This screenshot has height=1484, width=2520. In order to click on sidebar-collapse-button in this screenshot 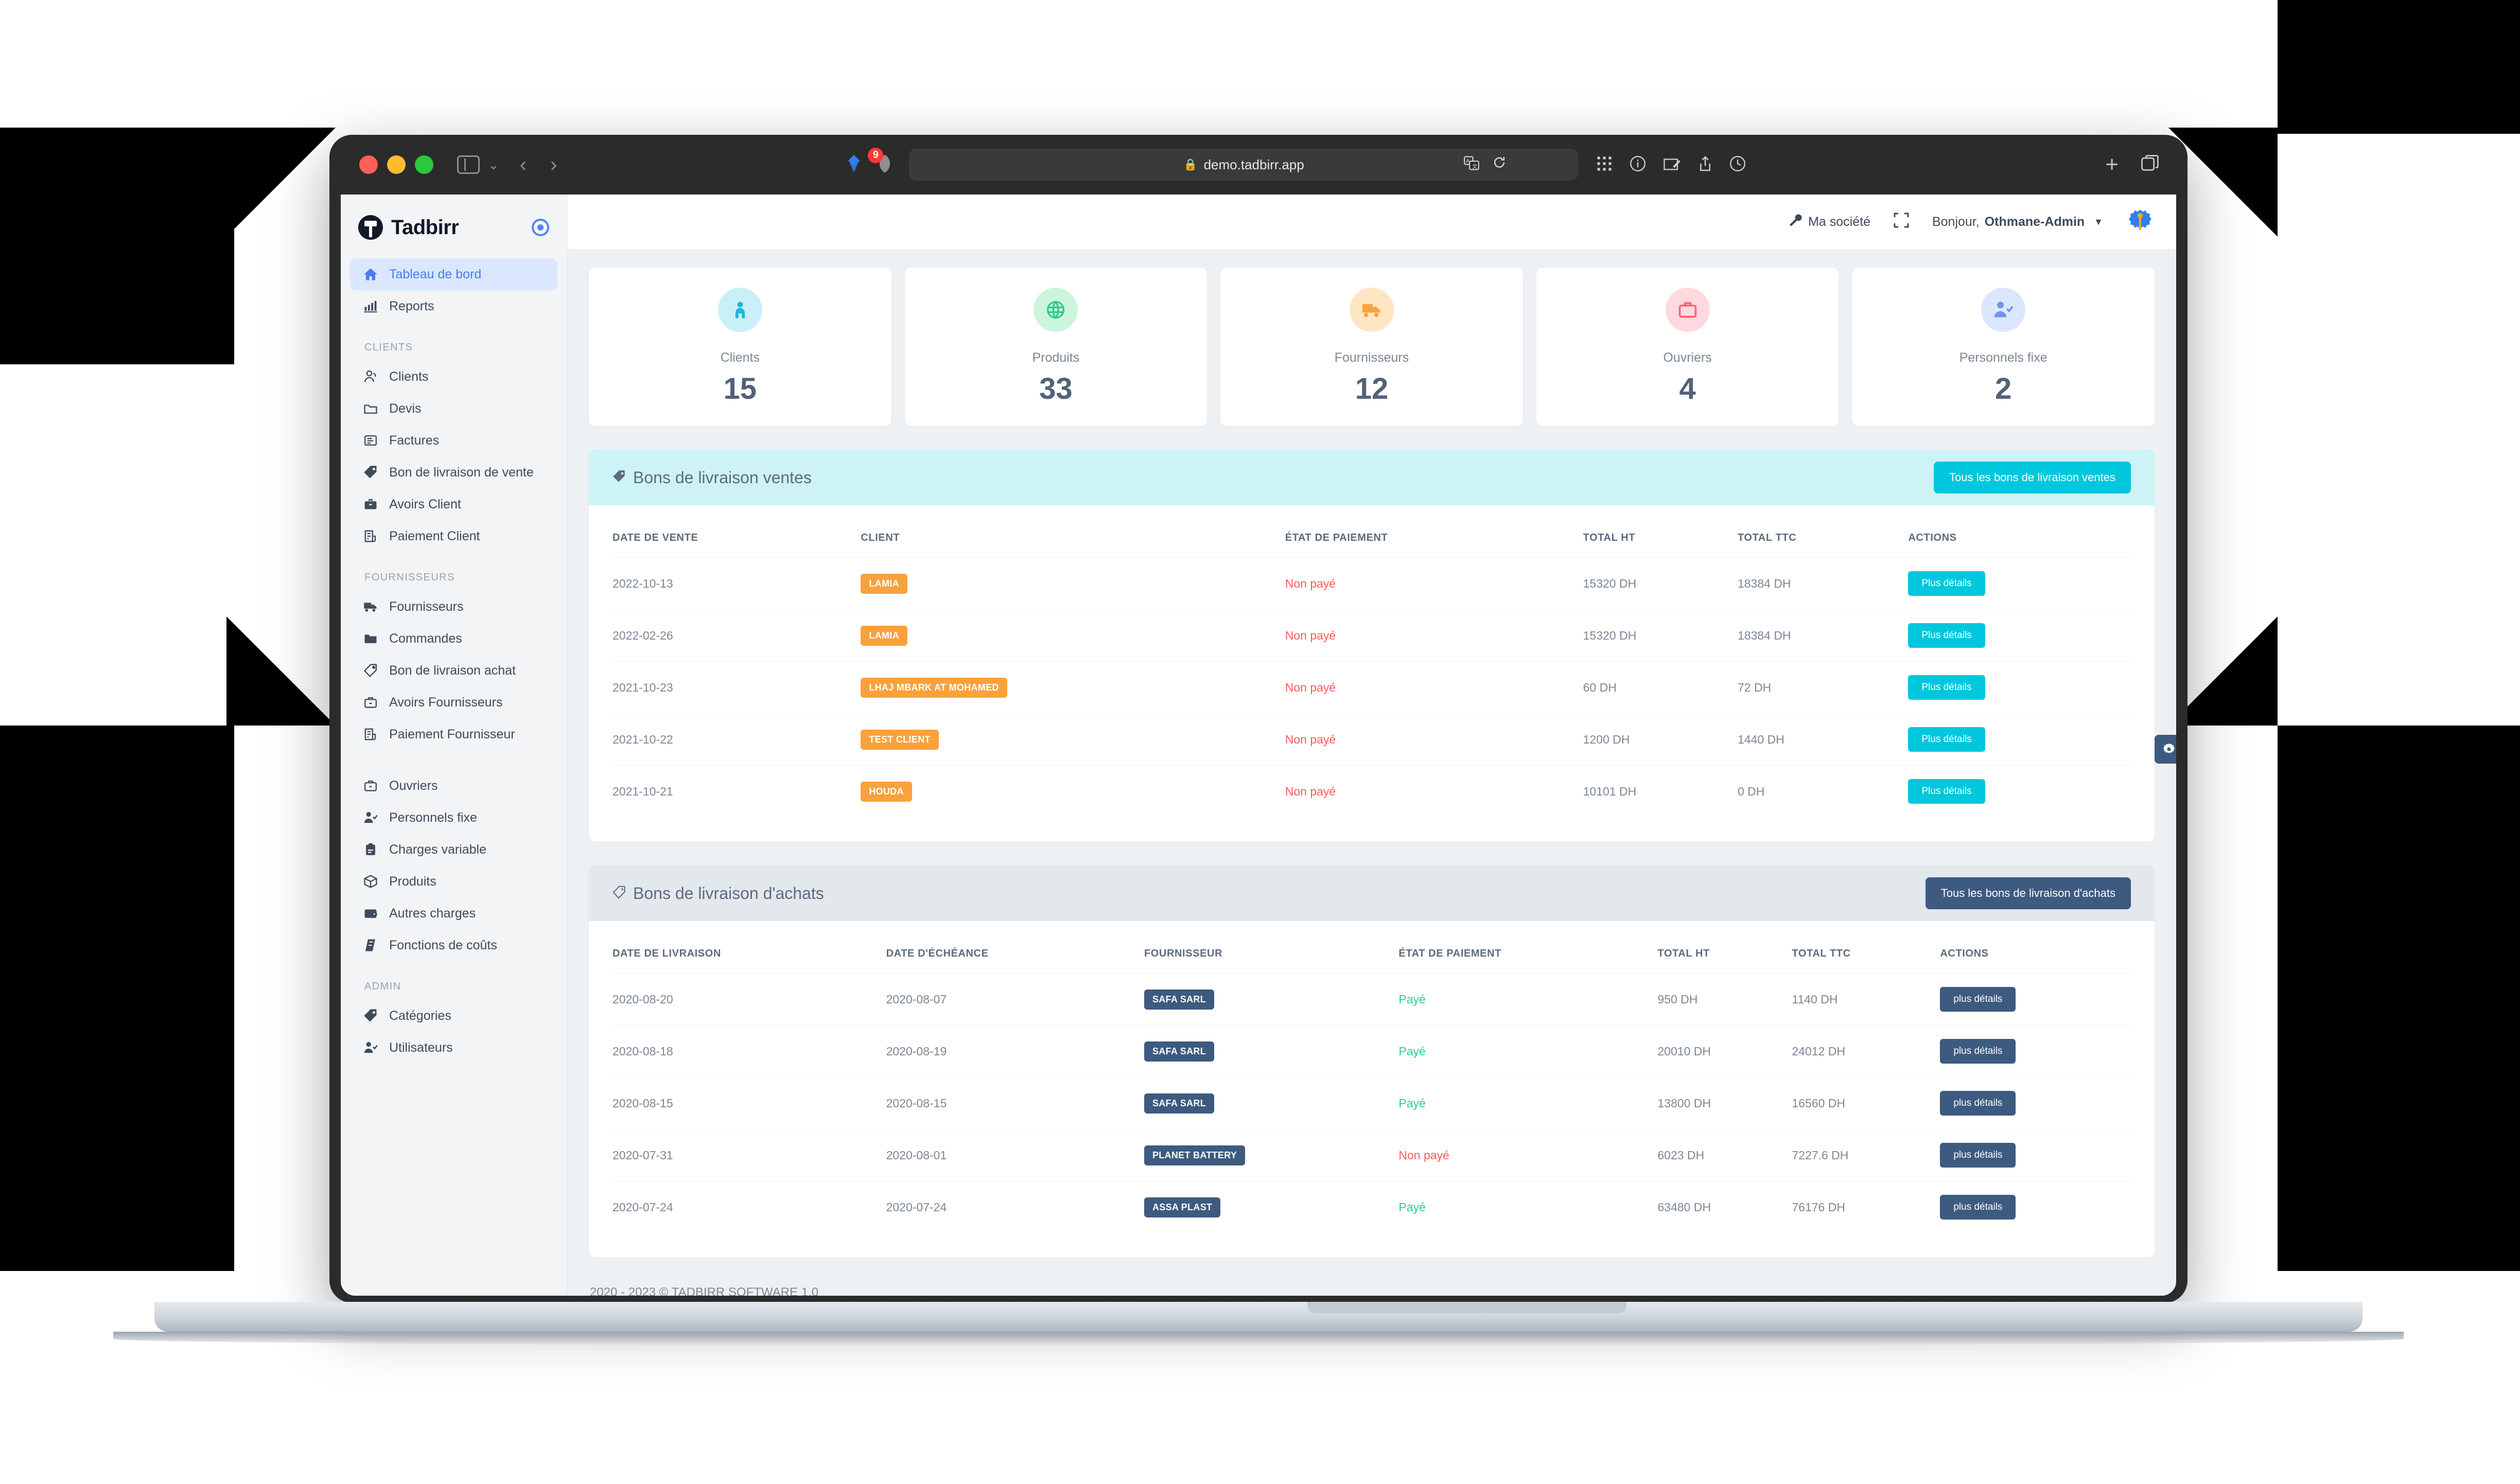, I will do `click(540, 227)`.